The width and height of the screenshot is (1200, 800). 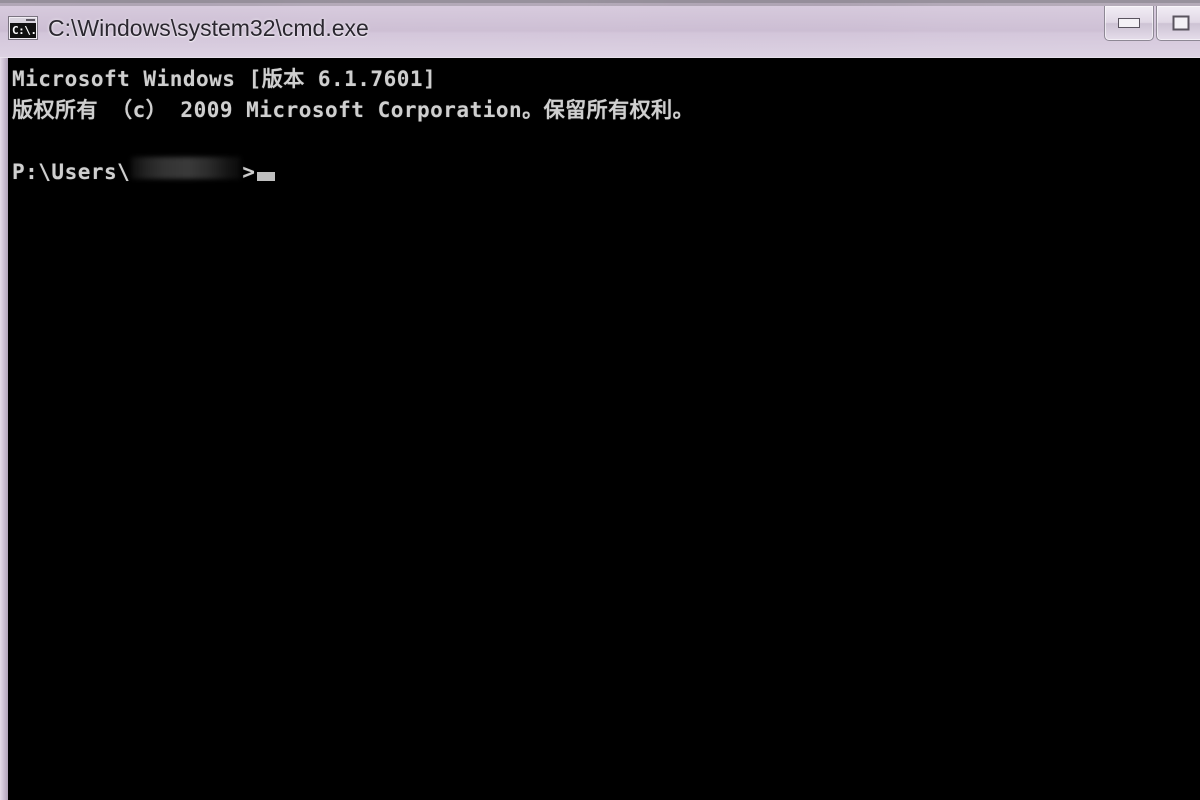 What do you see at coordinates (266, 176) in the screenshot?
I see `text-cursor` at bounding box center [266, 176].